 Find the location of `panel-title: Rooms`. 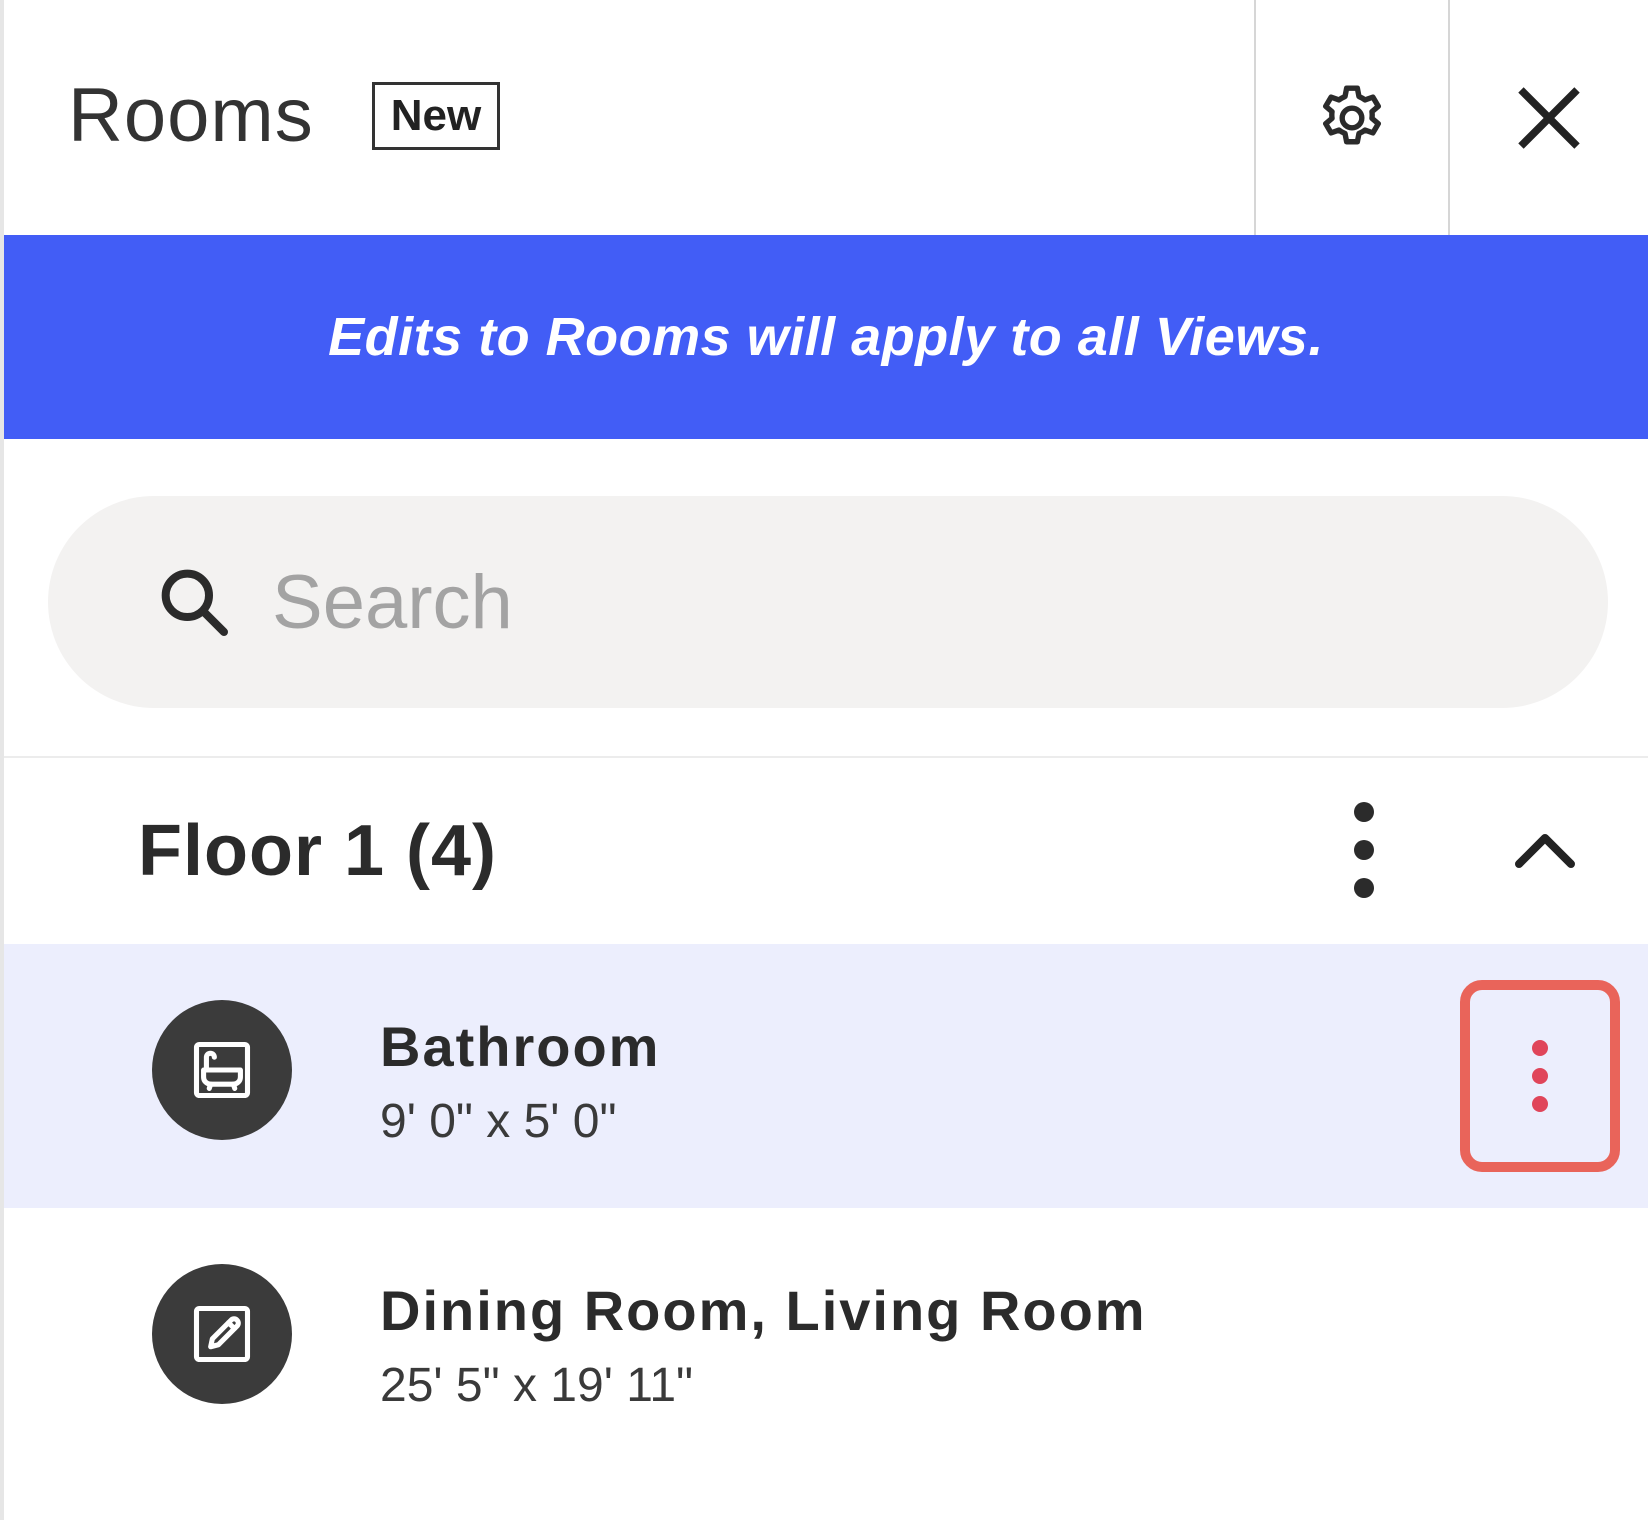

panel-title: Rooms is located at coordinates (191, 115).